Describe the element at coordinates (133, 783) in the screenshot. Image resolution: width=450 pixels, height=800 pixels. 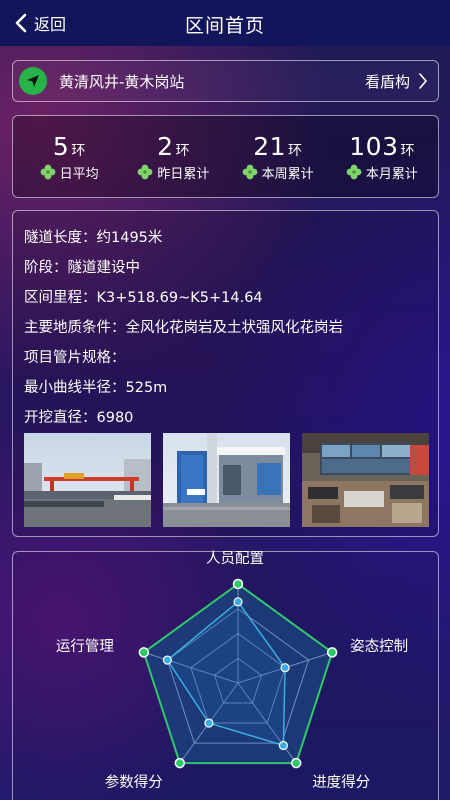
I see `axis-label-parameter-score: 参数得分` at that location.